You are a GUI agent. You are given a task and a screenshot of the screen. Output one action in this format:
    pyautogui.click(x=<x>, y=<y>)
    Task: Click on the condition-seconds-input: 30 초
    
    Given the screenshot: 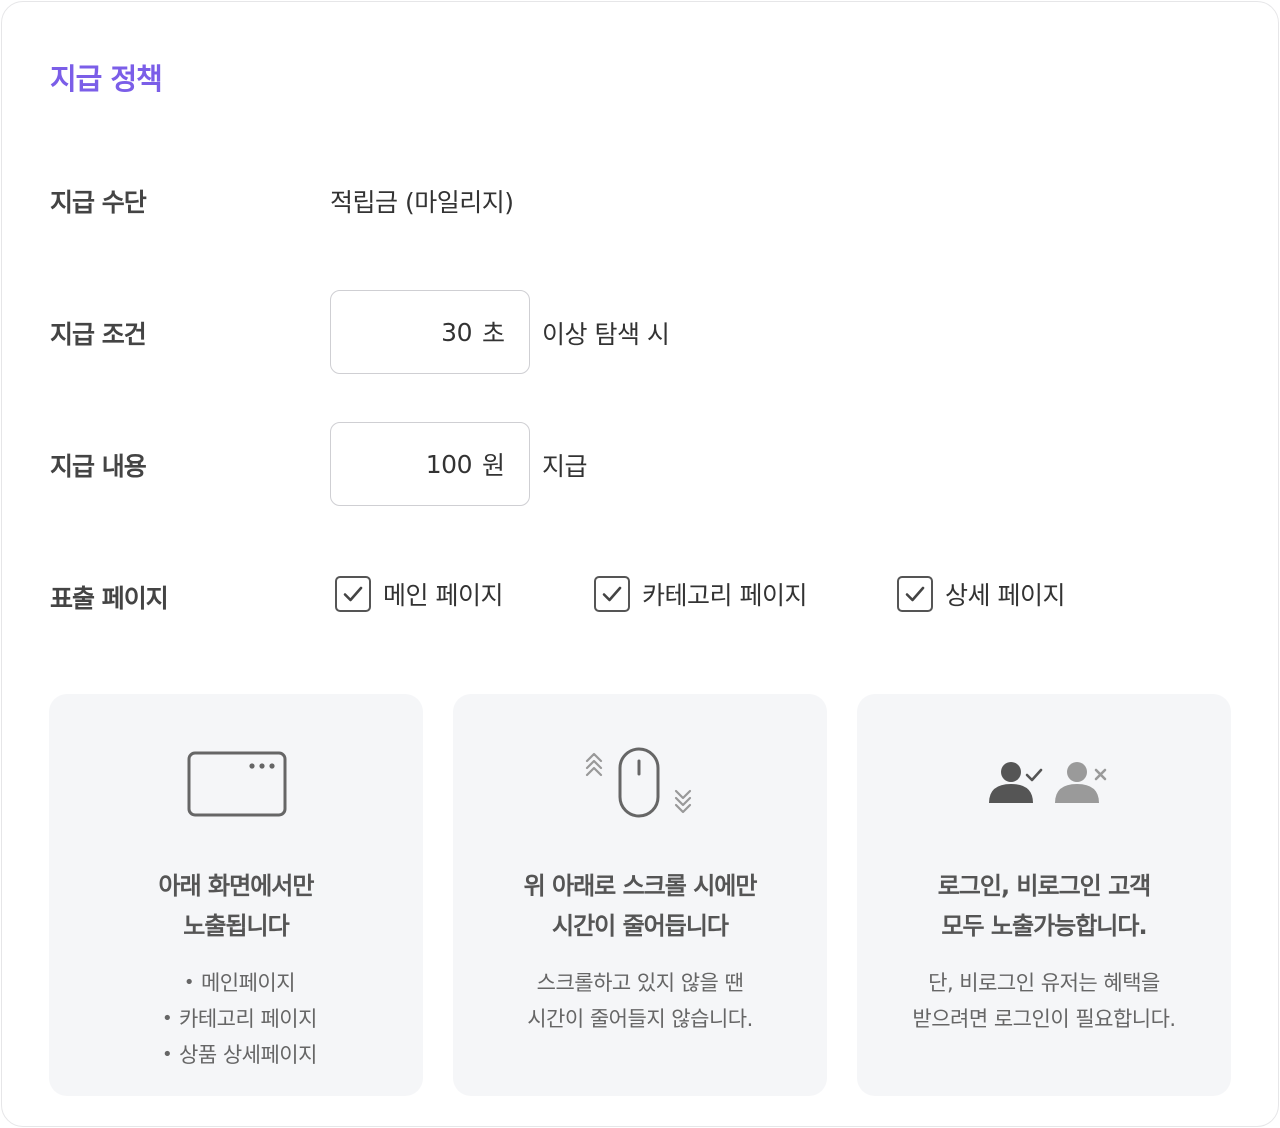 What is the action you would take?
    pyautogui.click(x=430, y=332)
    